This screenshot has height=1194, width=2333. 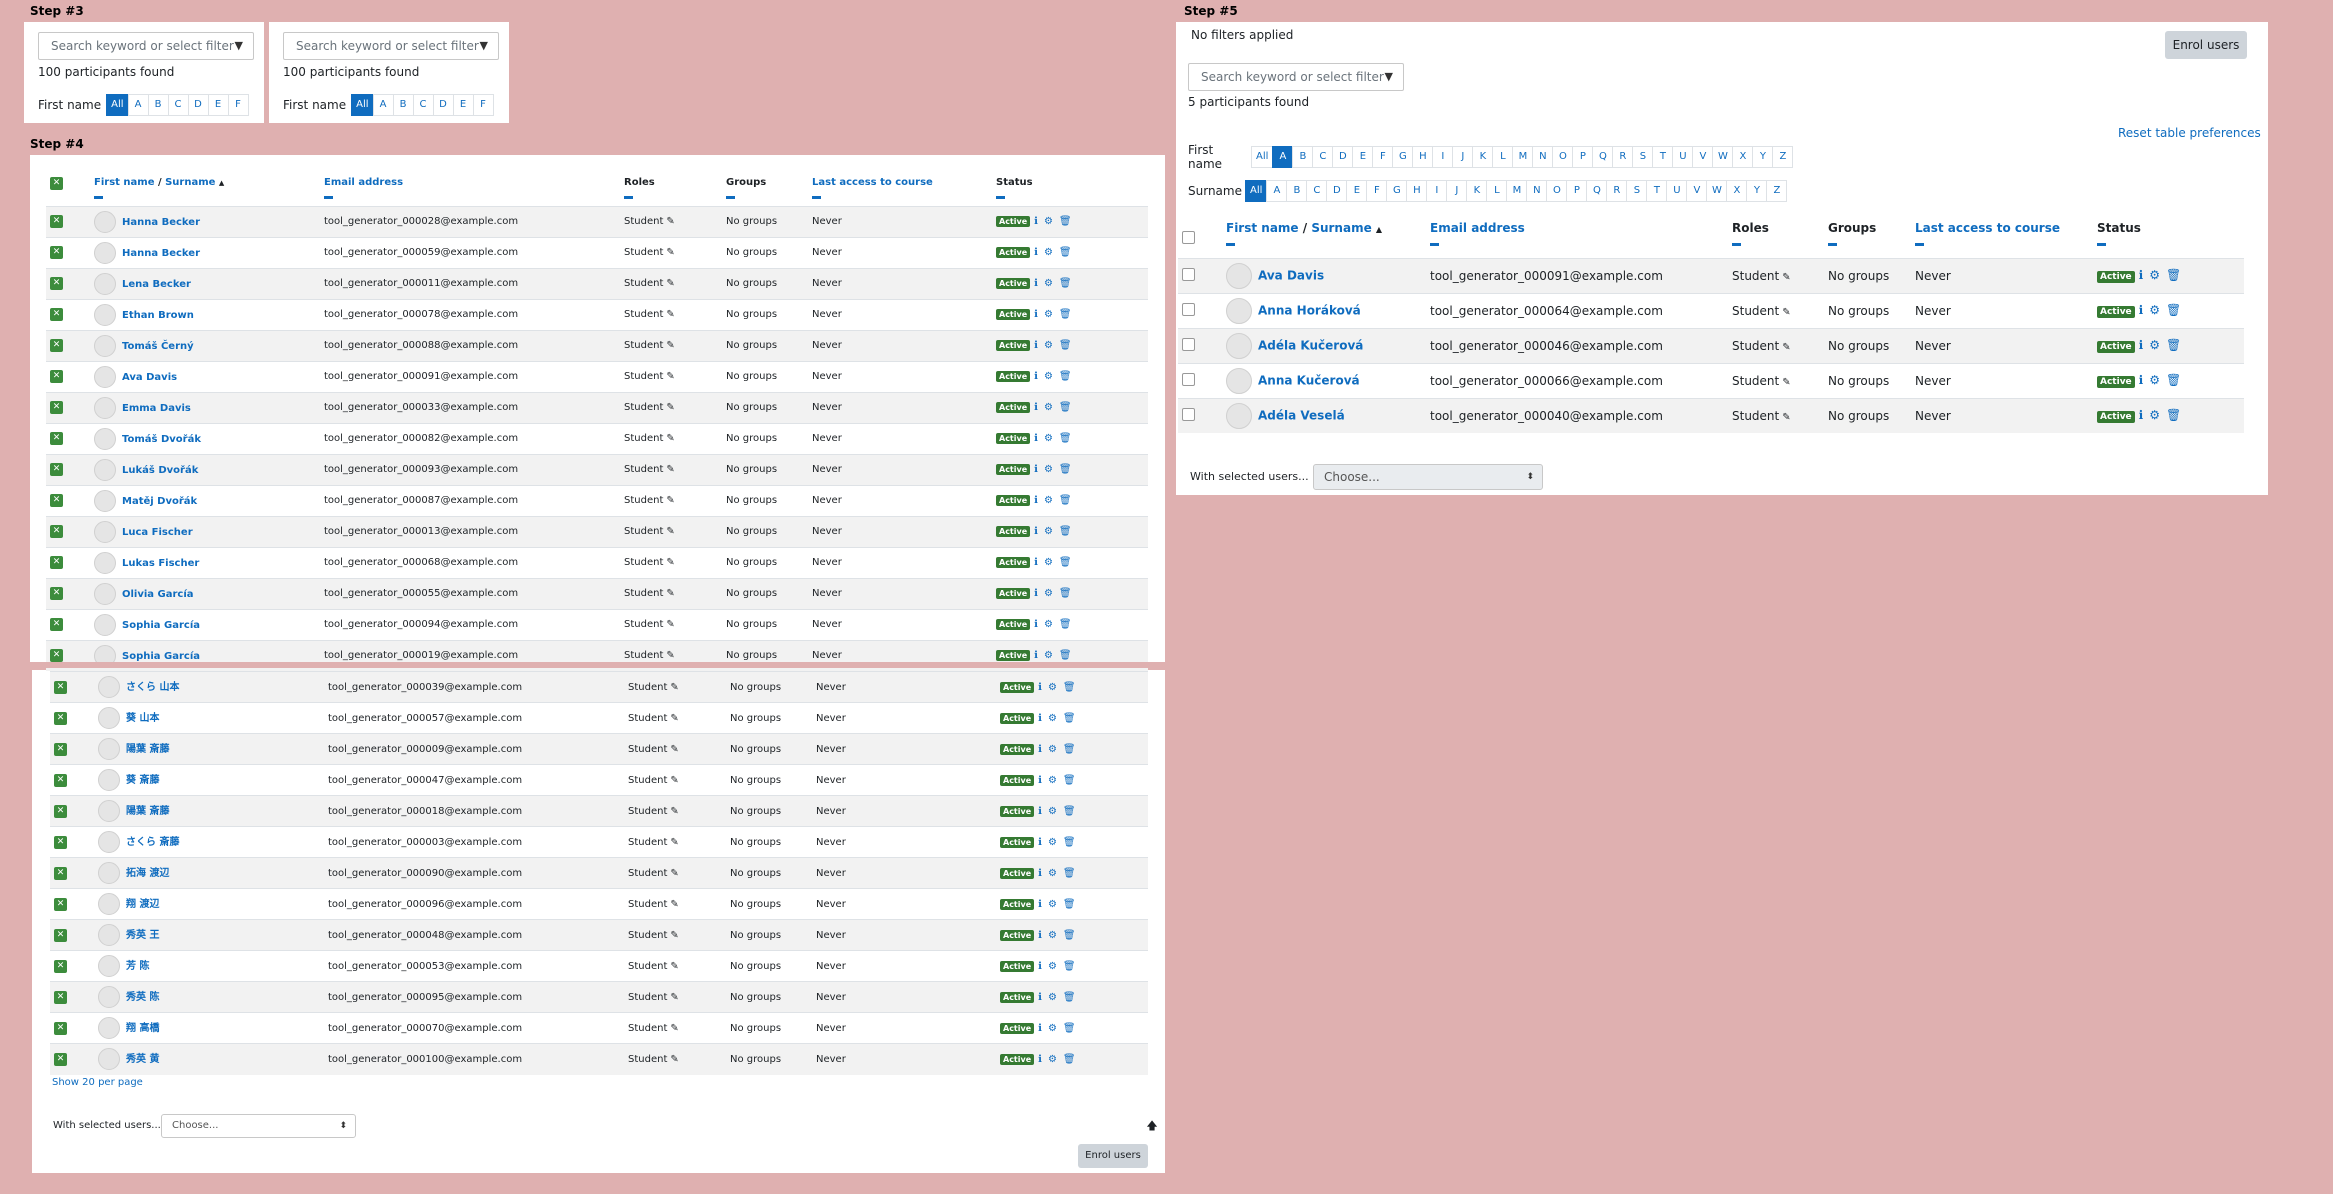 What do you see at coordinates (1757, 191) in the screenshot?
I see `letter-y: Y` at bounding box center [1757, 191].